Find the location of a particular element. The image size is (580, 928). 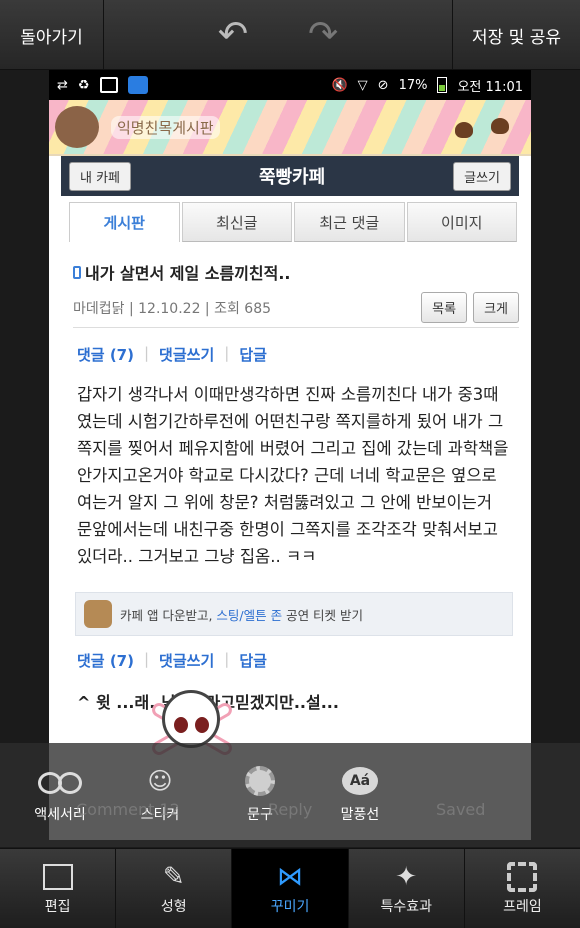

recycle-icon: ♻ is located at coordinates (83, 85).